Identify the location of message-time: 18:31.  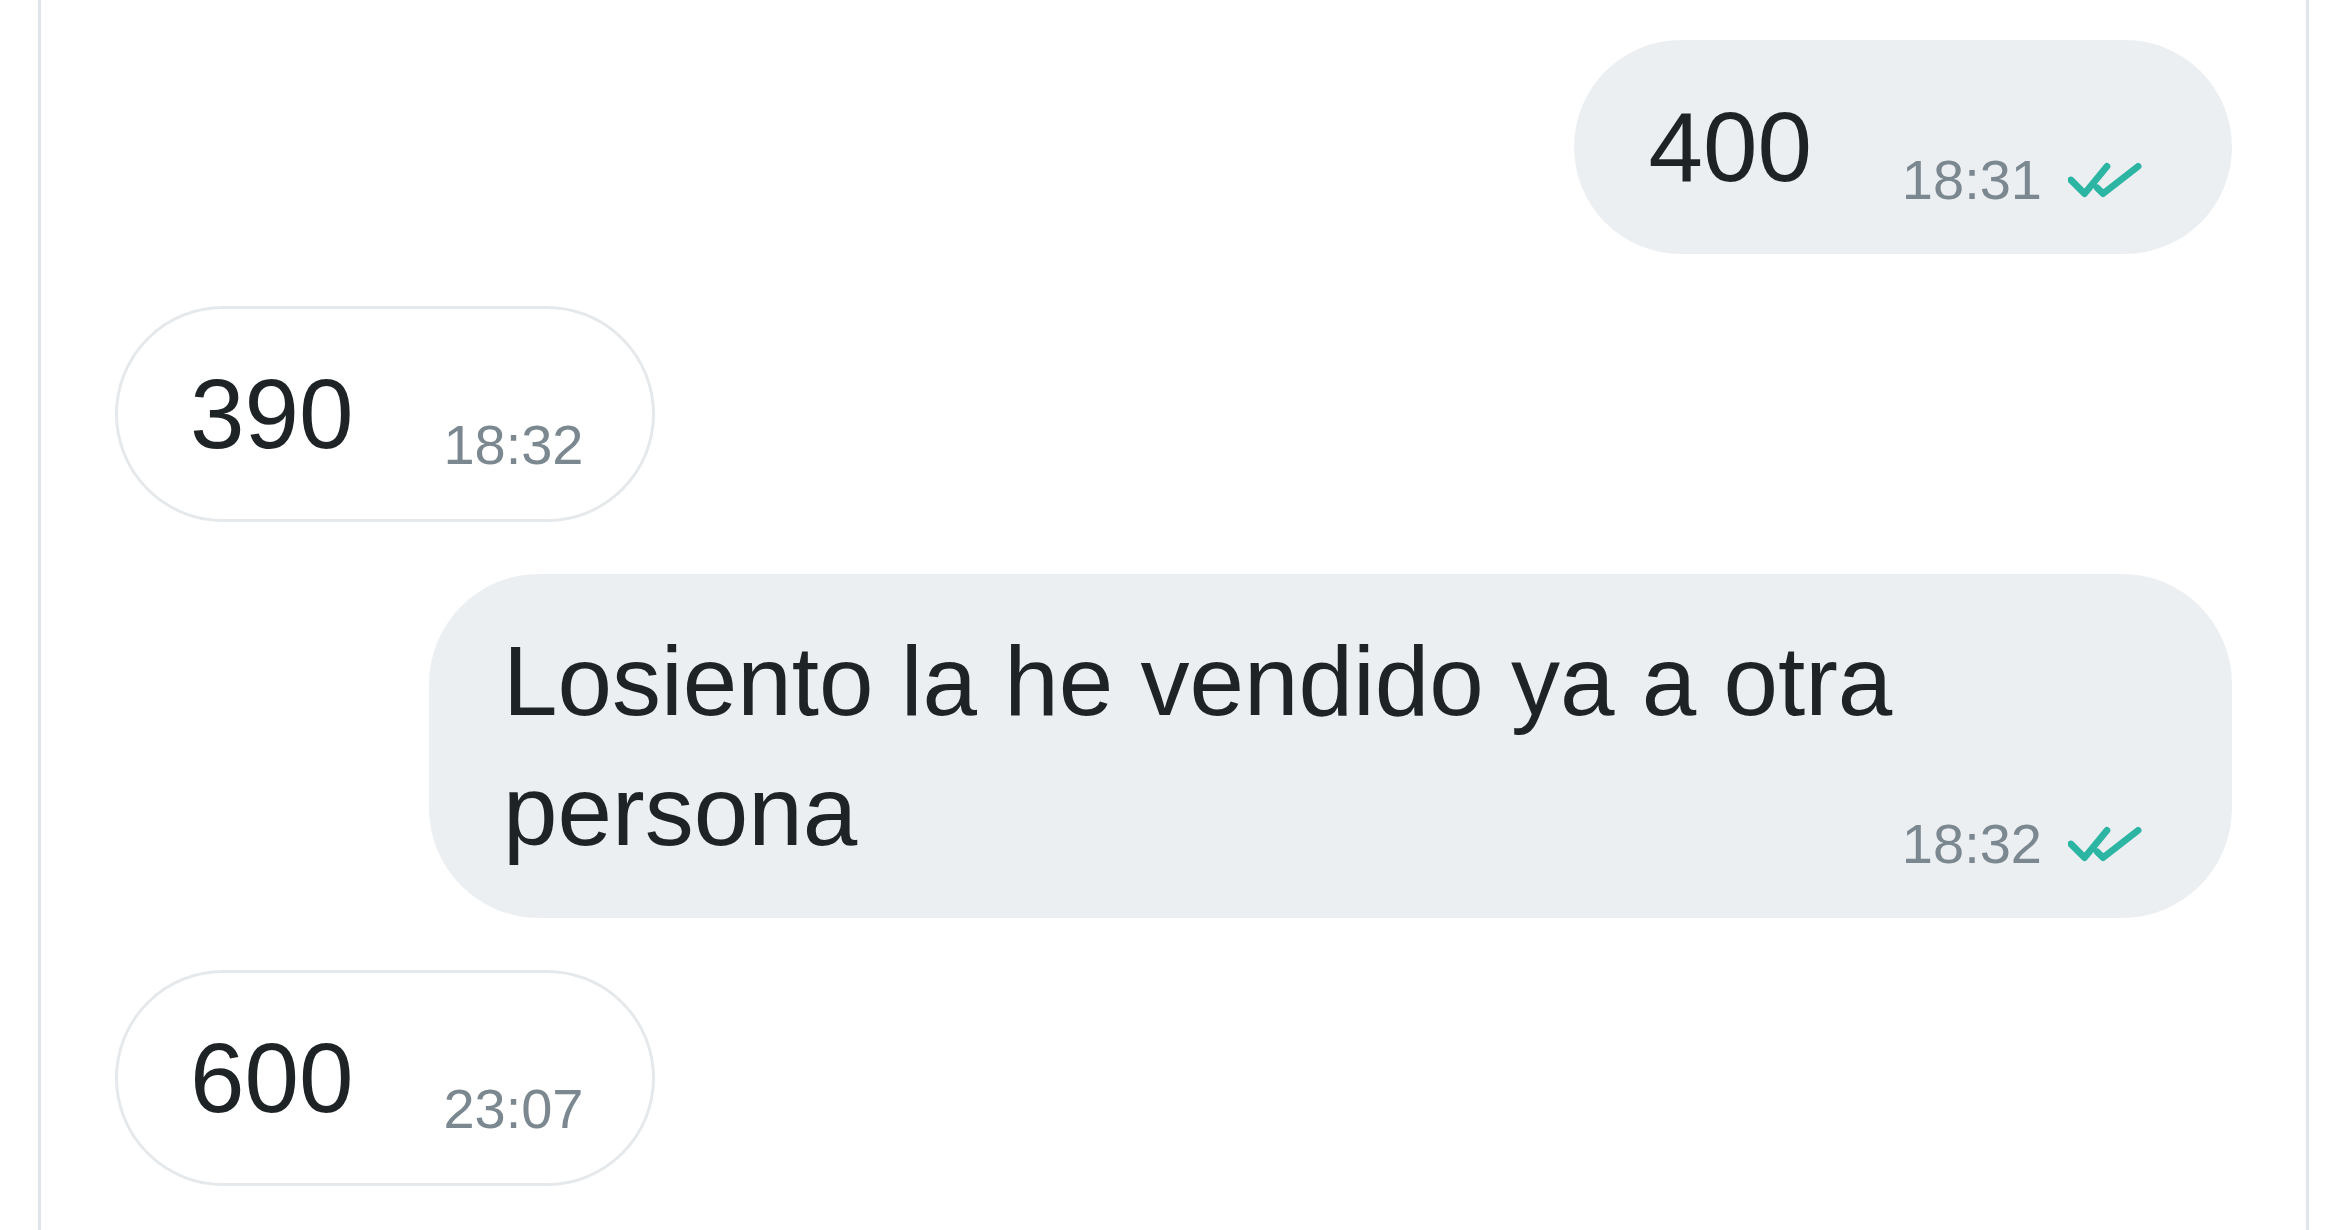
(1971, 180).